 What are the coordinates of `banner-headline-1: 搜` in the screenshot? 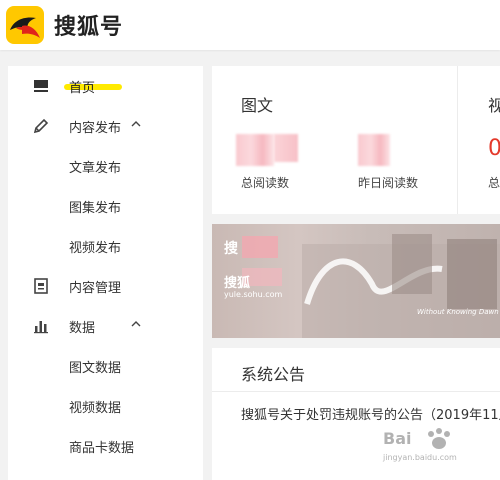 It's located at (231, 249).